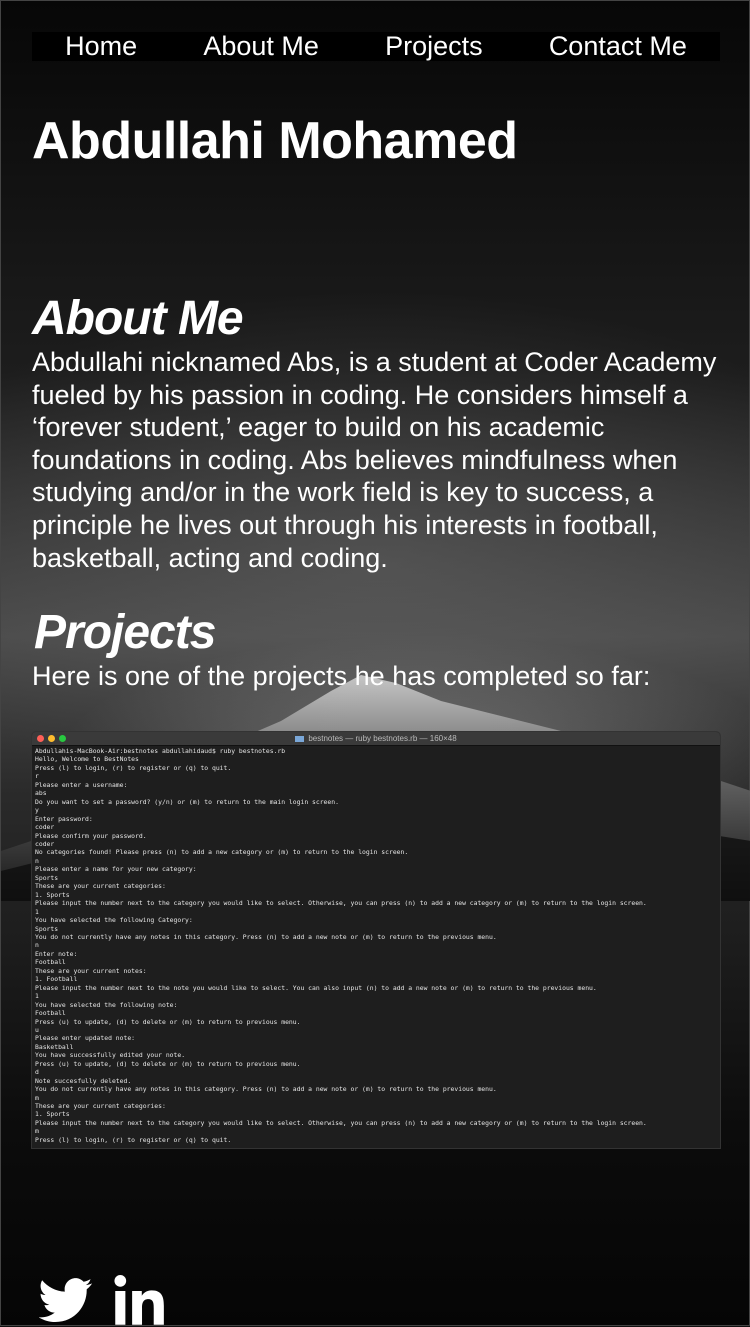 Image resolution: width=750 pixels, height=1327 pixels. What do you see at coordinates (91, 970) in the screenshot?
I see `terminal-line: These are your current notes:` at bounding box center [91, 970].